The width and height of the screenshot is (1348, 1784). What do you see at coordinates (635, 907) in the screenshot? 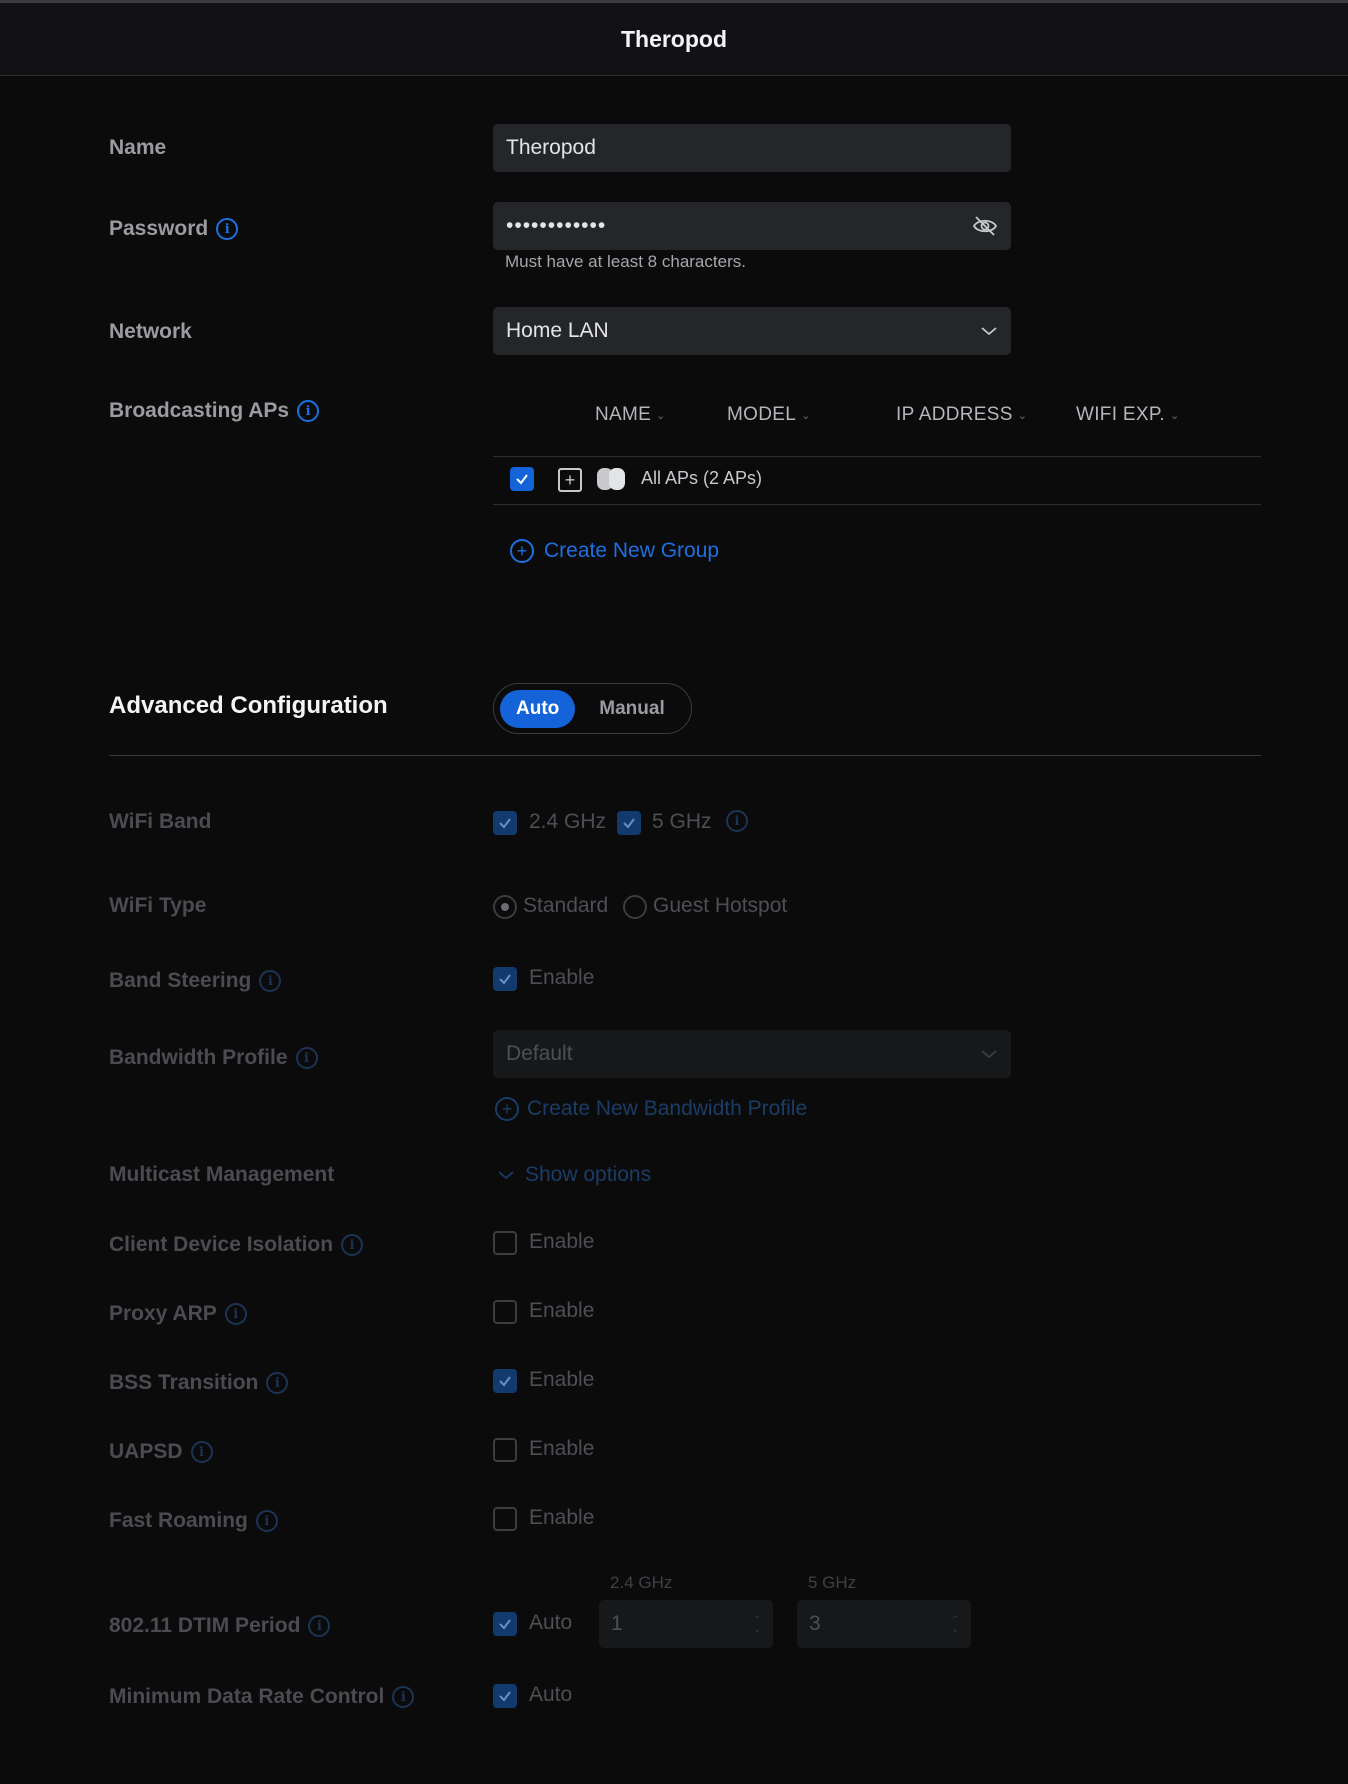
I see `guest-hotspot-radio` at bounding box center [635, 907].